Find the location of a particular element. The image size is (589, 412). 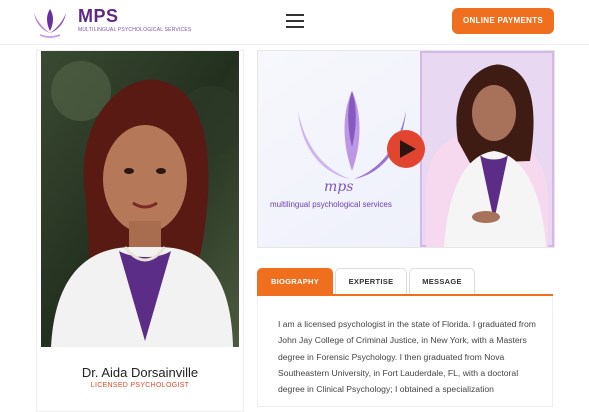

hamburger-menu-icon is located at coordinates (295, 21).